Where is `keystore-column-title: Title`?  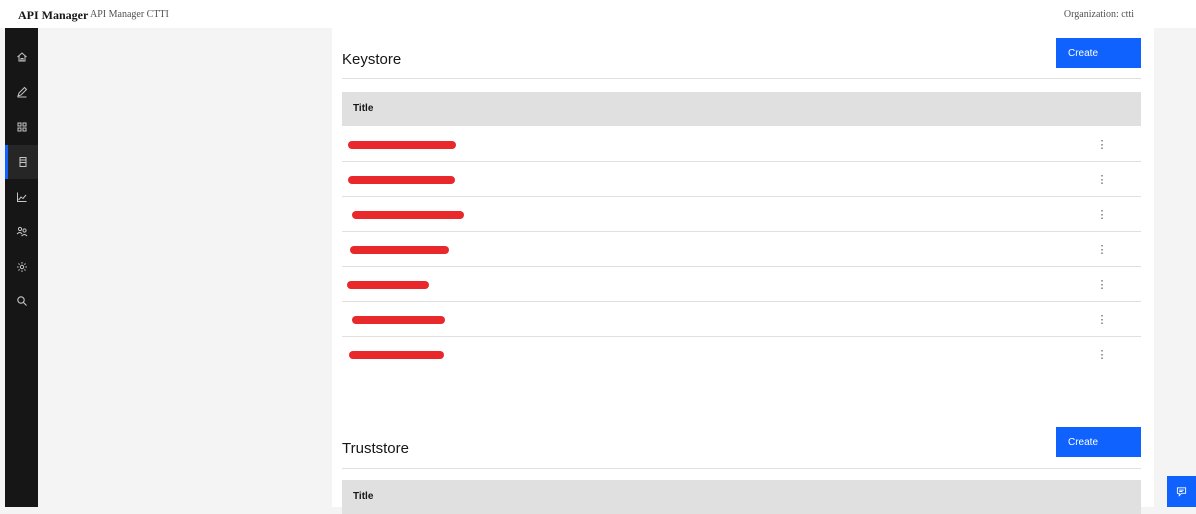
keystore-column-title: Title is located at coordinates (363, 108).